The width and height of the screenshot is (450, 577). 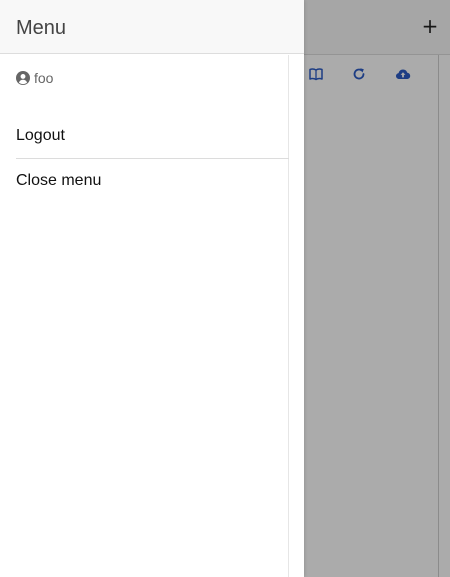 I want to click on drawer-header: Menu, so click(x=152, y=27).